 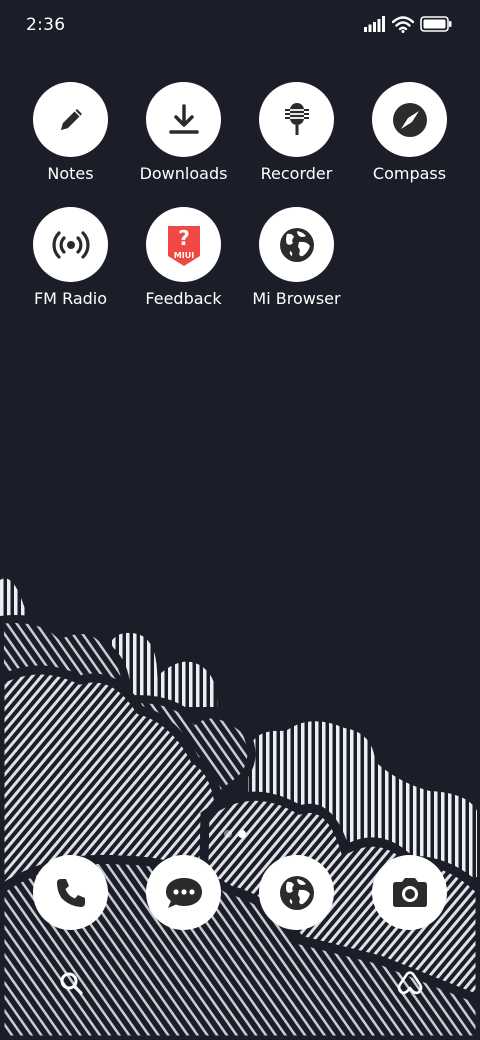 I want to click on feedback-badge-text: MIUI, so click(x=183, y=255).